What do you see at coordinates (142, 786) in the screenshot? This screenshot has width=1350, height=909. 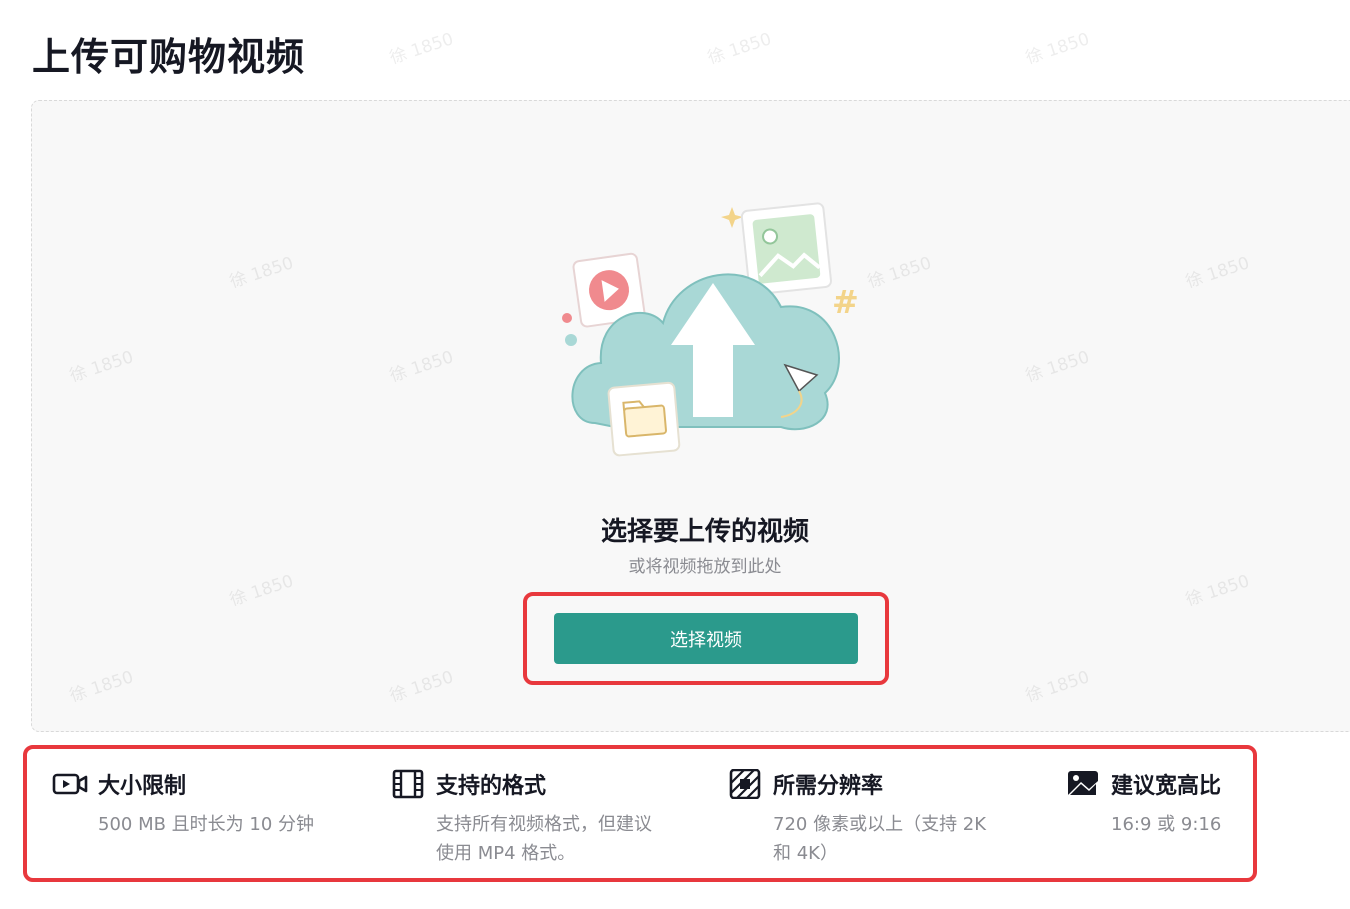 I see `requirement-title: 大小限制` at bounding box center [142, 786].